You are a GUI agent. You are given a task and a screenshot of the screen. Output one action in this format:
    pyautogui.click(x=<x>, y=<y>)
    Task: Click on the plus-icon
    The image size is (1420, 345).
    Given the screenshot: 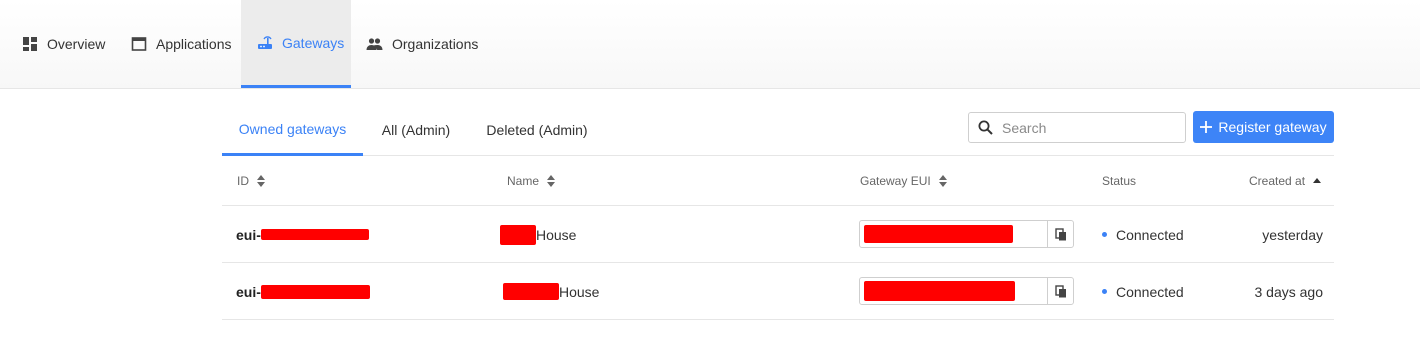 What is the action you would take?
    pyautogui.click(x=1206, y=127)
    